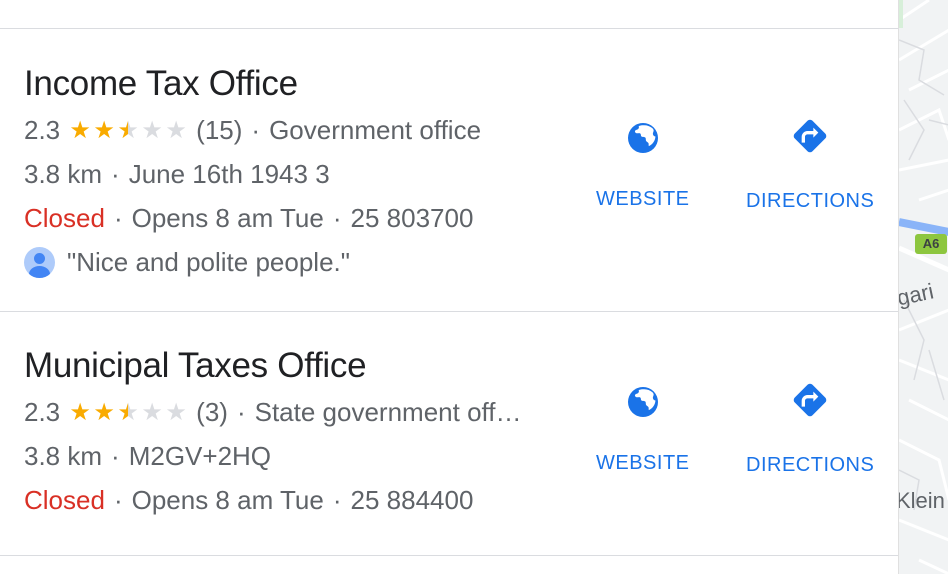  I want to click on review-snippet-row: "Nice and polite people.", so click(187, 262).